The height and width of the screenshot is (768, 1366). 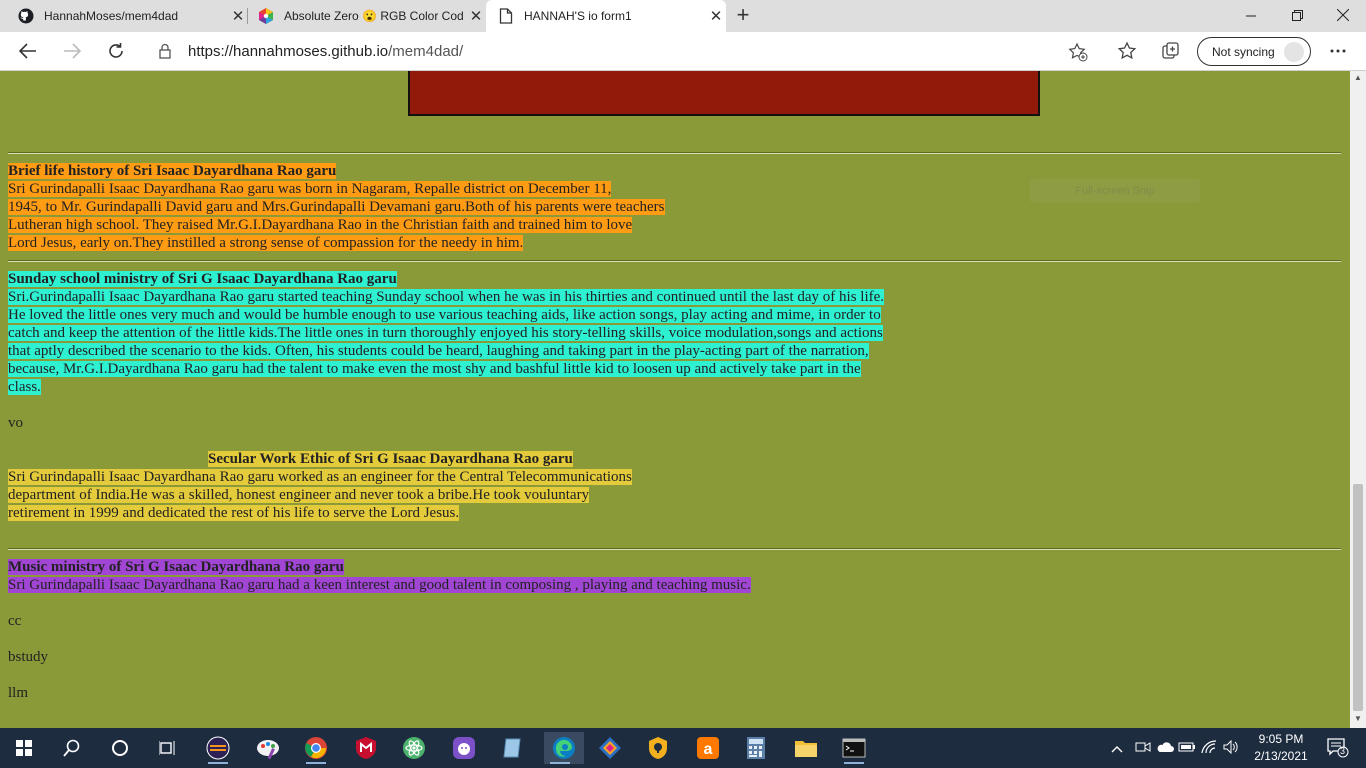 I want to click on refresh-icon, so click(x=116, y=51).